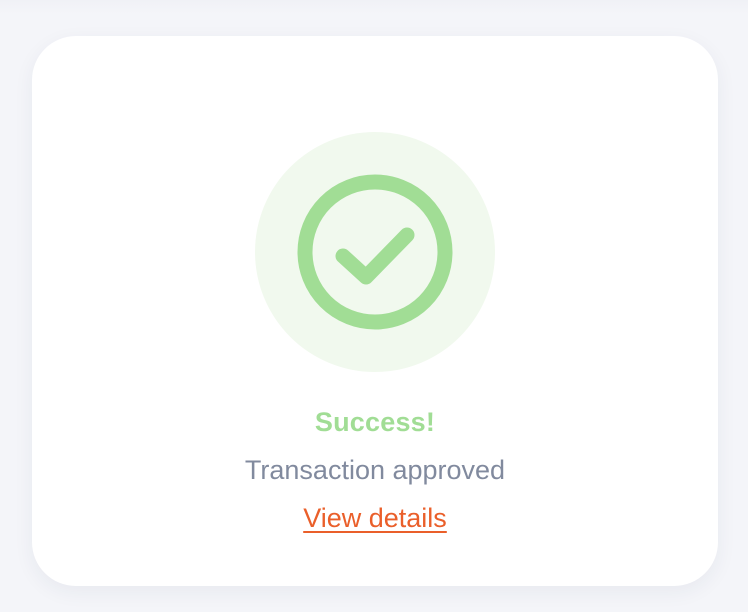  I want to click on success-icon-halo, so click(375, 252).